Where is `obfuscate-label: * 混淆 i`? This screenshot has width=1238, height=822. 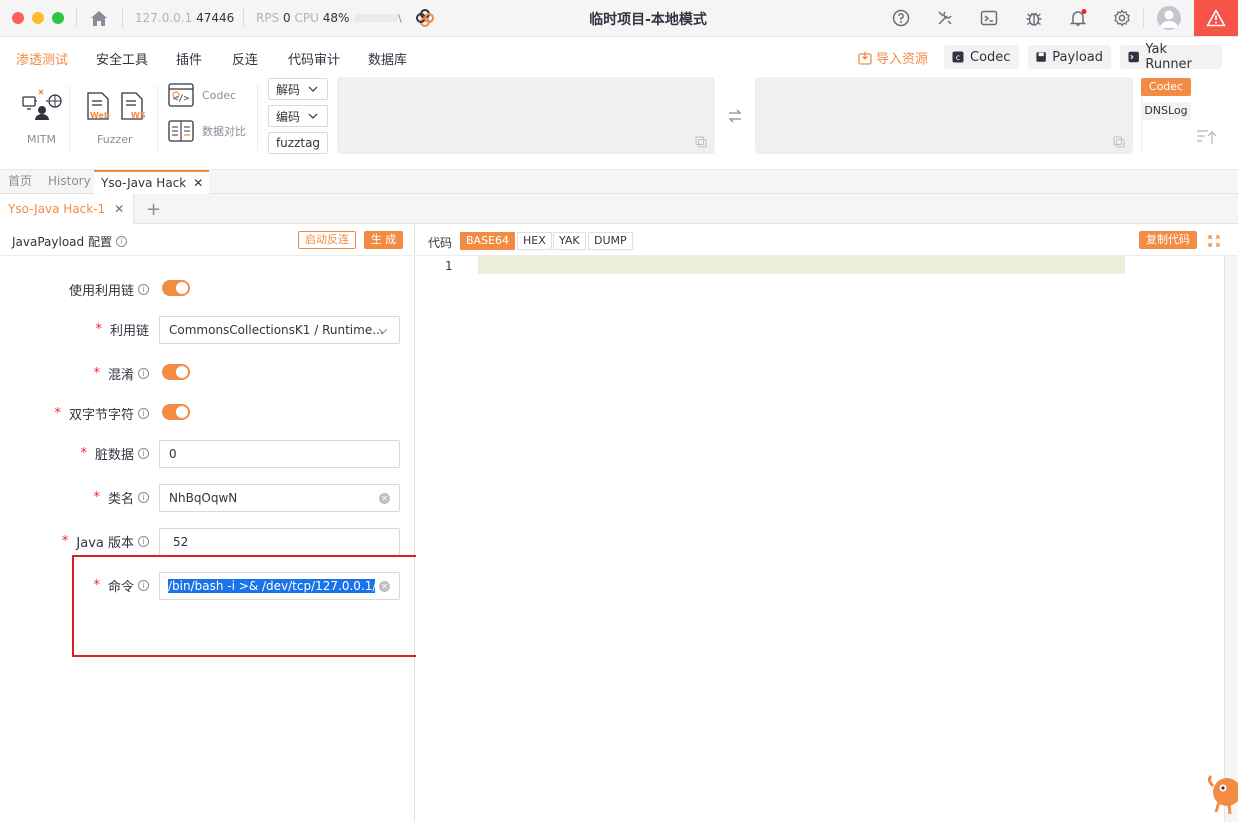
obfuscate-label: * 混淆 i is located at coordinates (121, 373).